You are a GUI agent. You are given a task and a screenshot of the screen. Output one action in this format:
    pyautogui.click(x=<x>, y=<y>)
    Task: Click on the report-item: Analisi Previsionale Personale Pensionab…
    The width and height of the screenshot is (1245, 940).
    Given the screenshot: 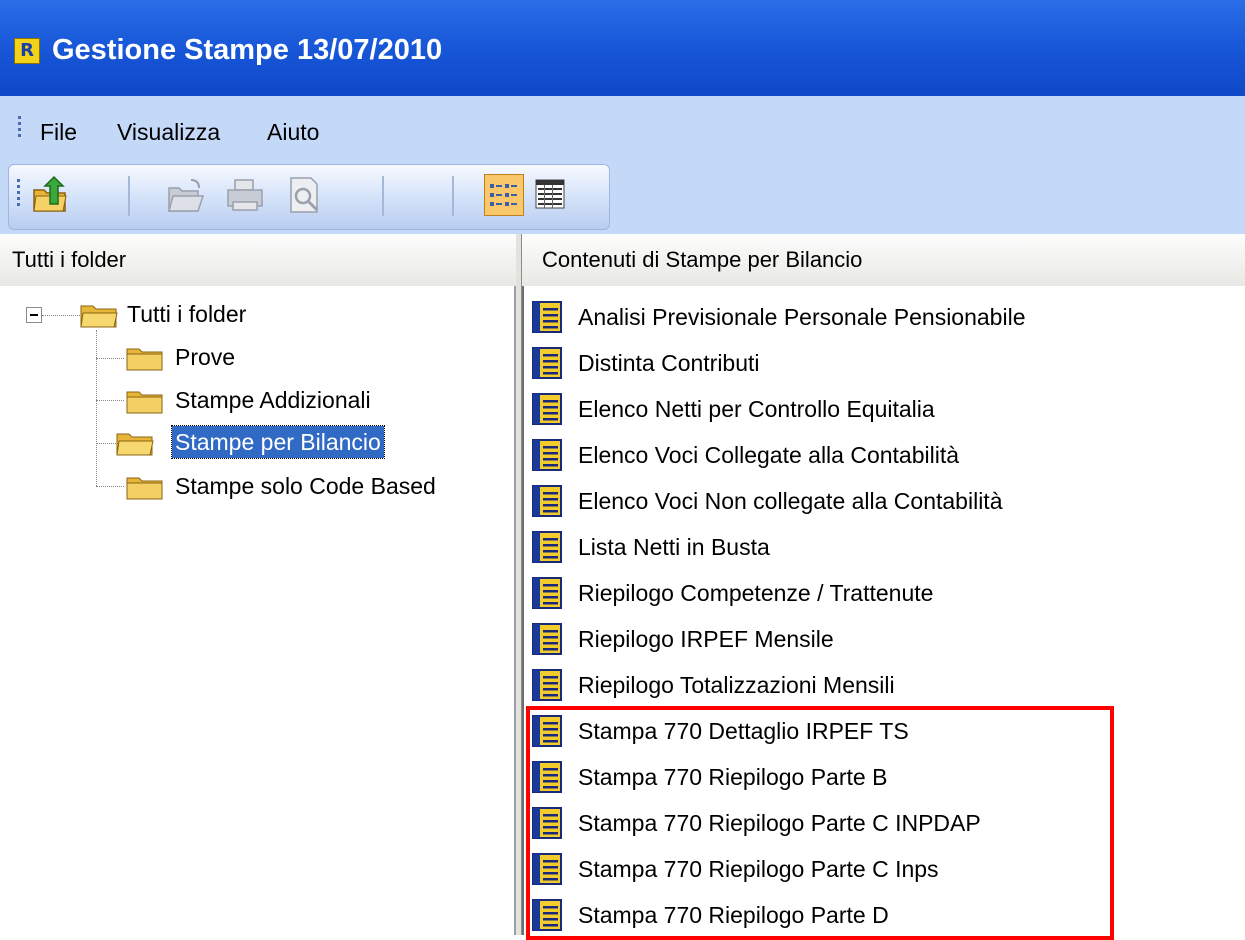 What is the action you would take?
    pyautogui.click(x=882, y=317)
    